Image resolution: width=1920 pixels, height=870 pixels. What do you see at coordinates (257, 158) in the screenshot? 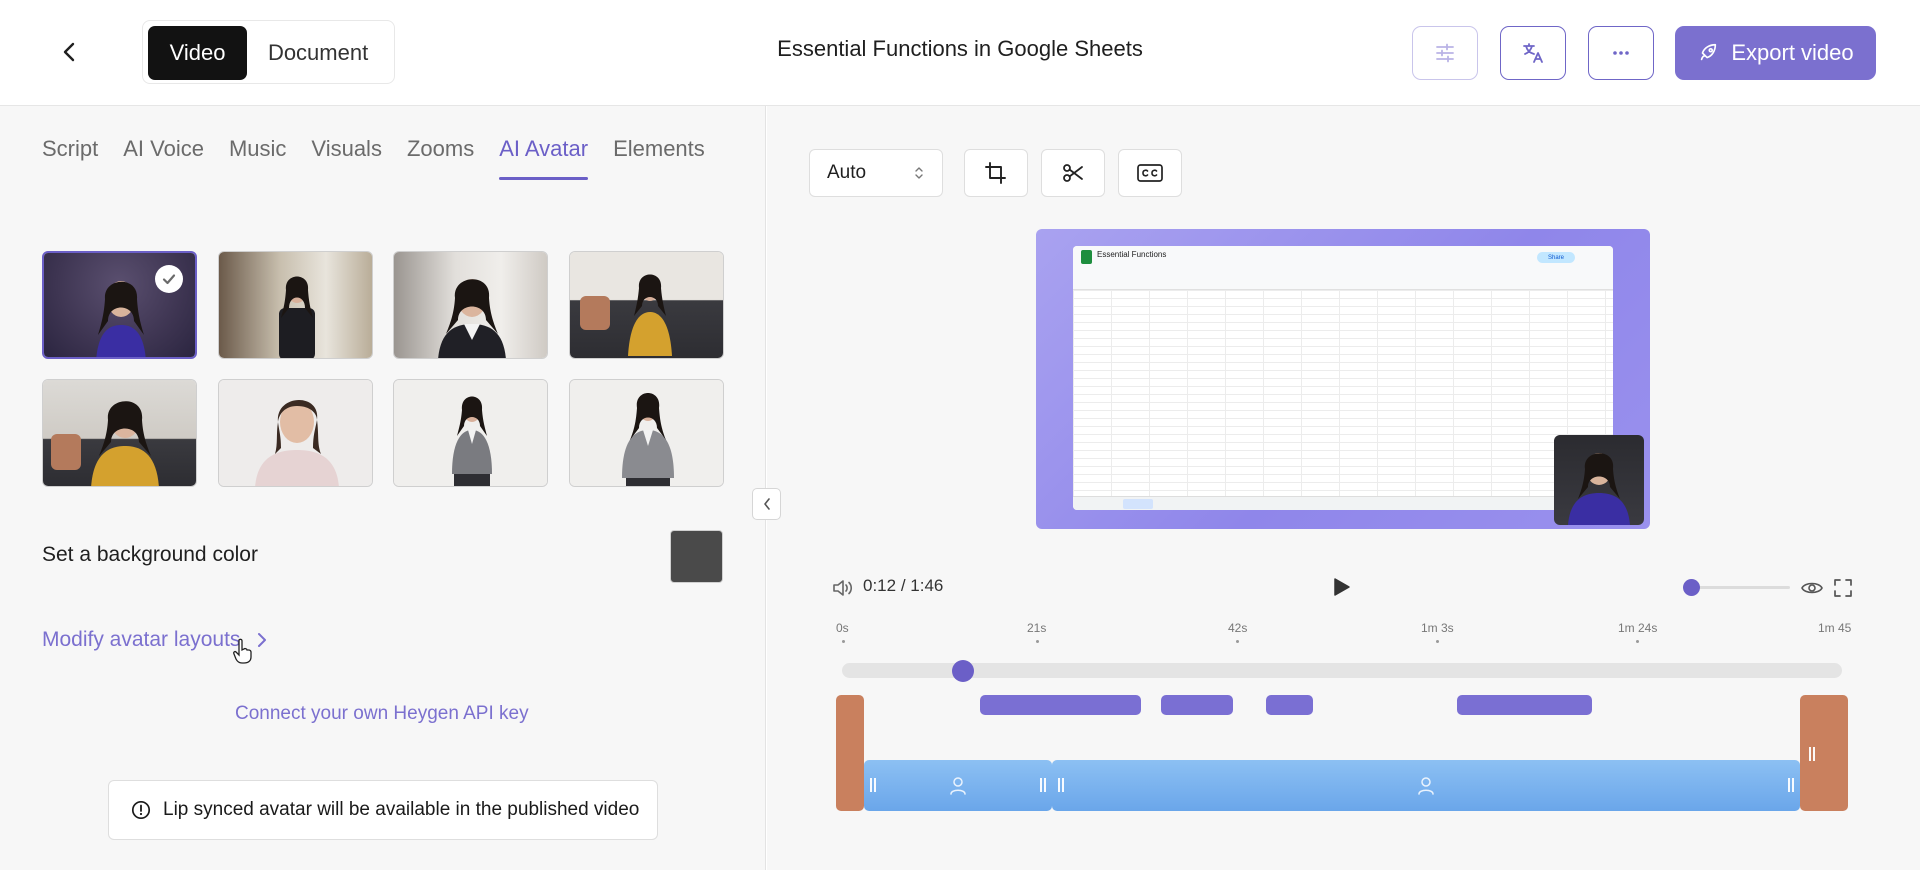
I see `tab-music: Music` at bounding box center [257, 158].